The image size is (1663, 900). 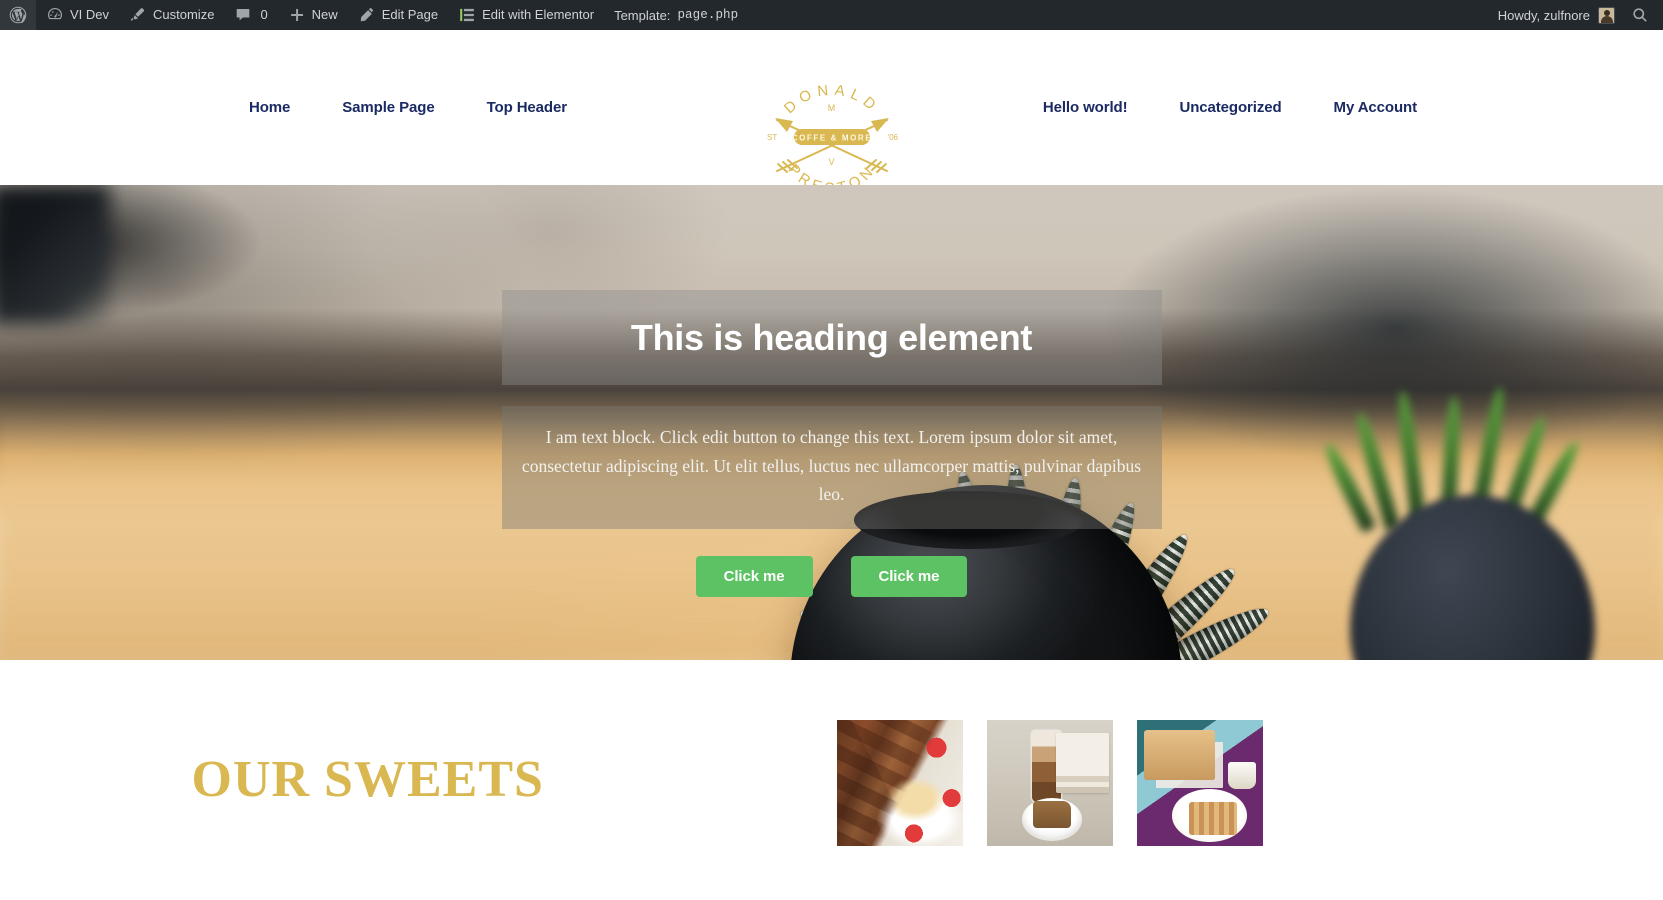 What do you see at coordinates (772, 137) in the screenshot?
I see `logo-left-mark: ST` at bounding box center [772, 137].